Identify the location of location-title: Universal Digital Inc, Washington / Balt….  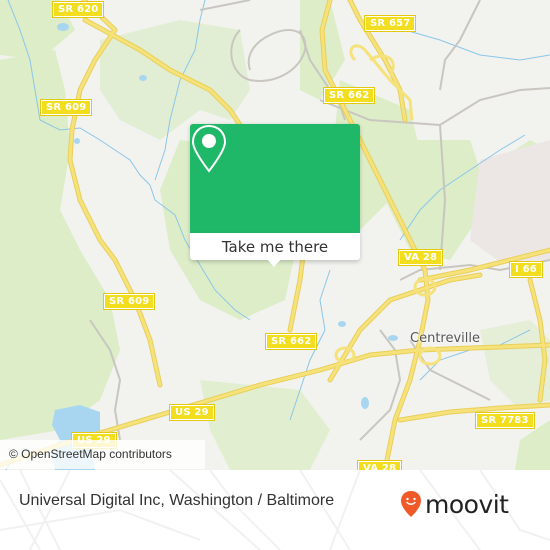
(177, 500).